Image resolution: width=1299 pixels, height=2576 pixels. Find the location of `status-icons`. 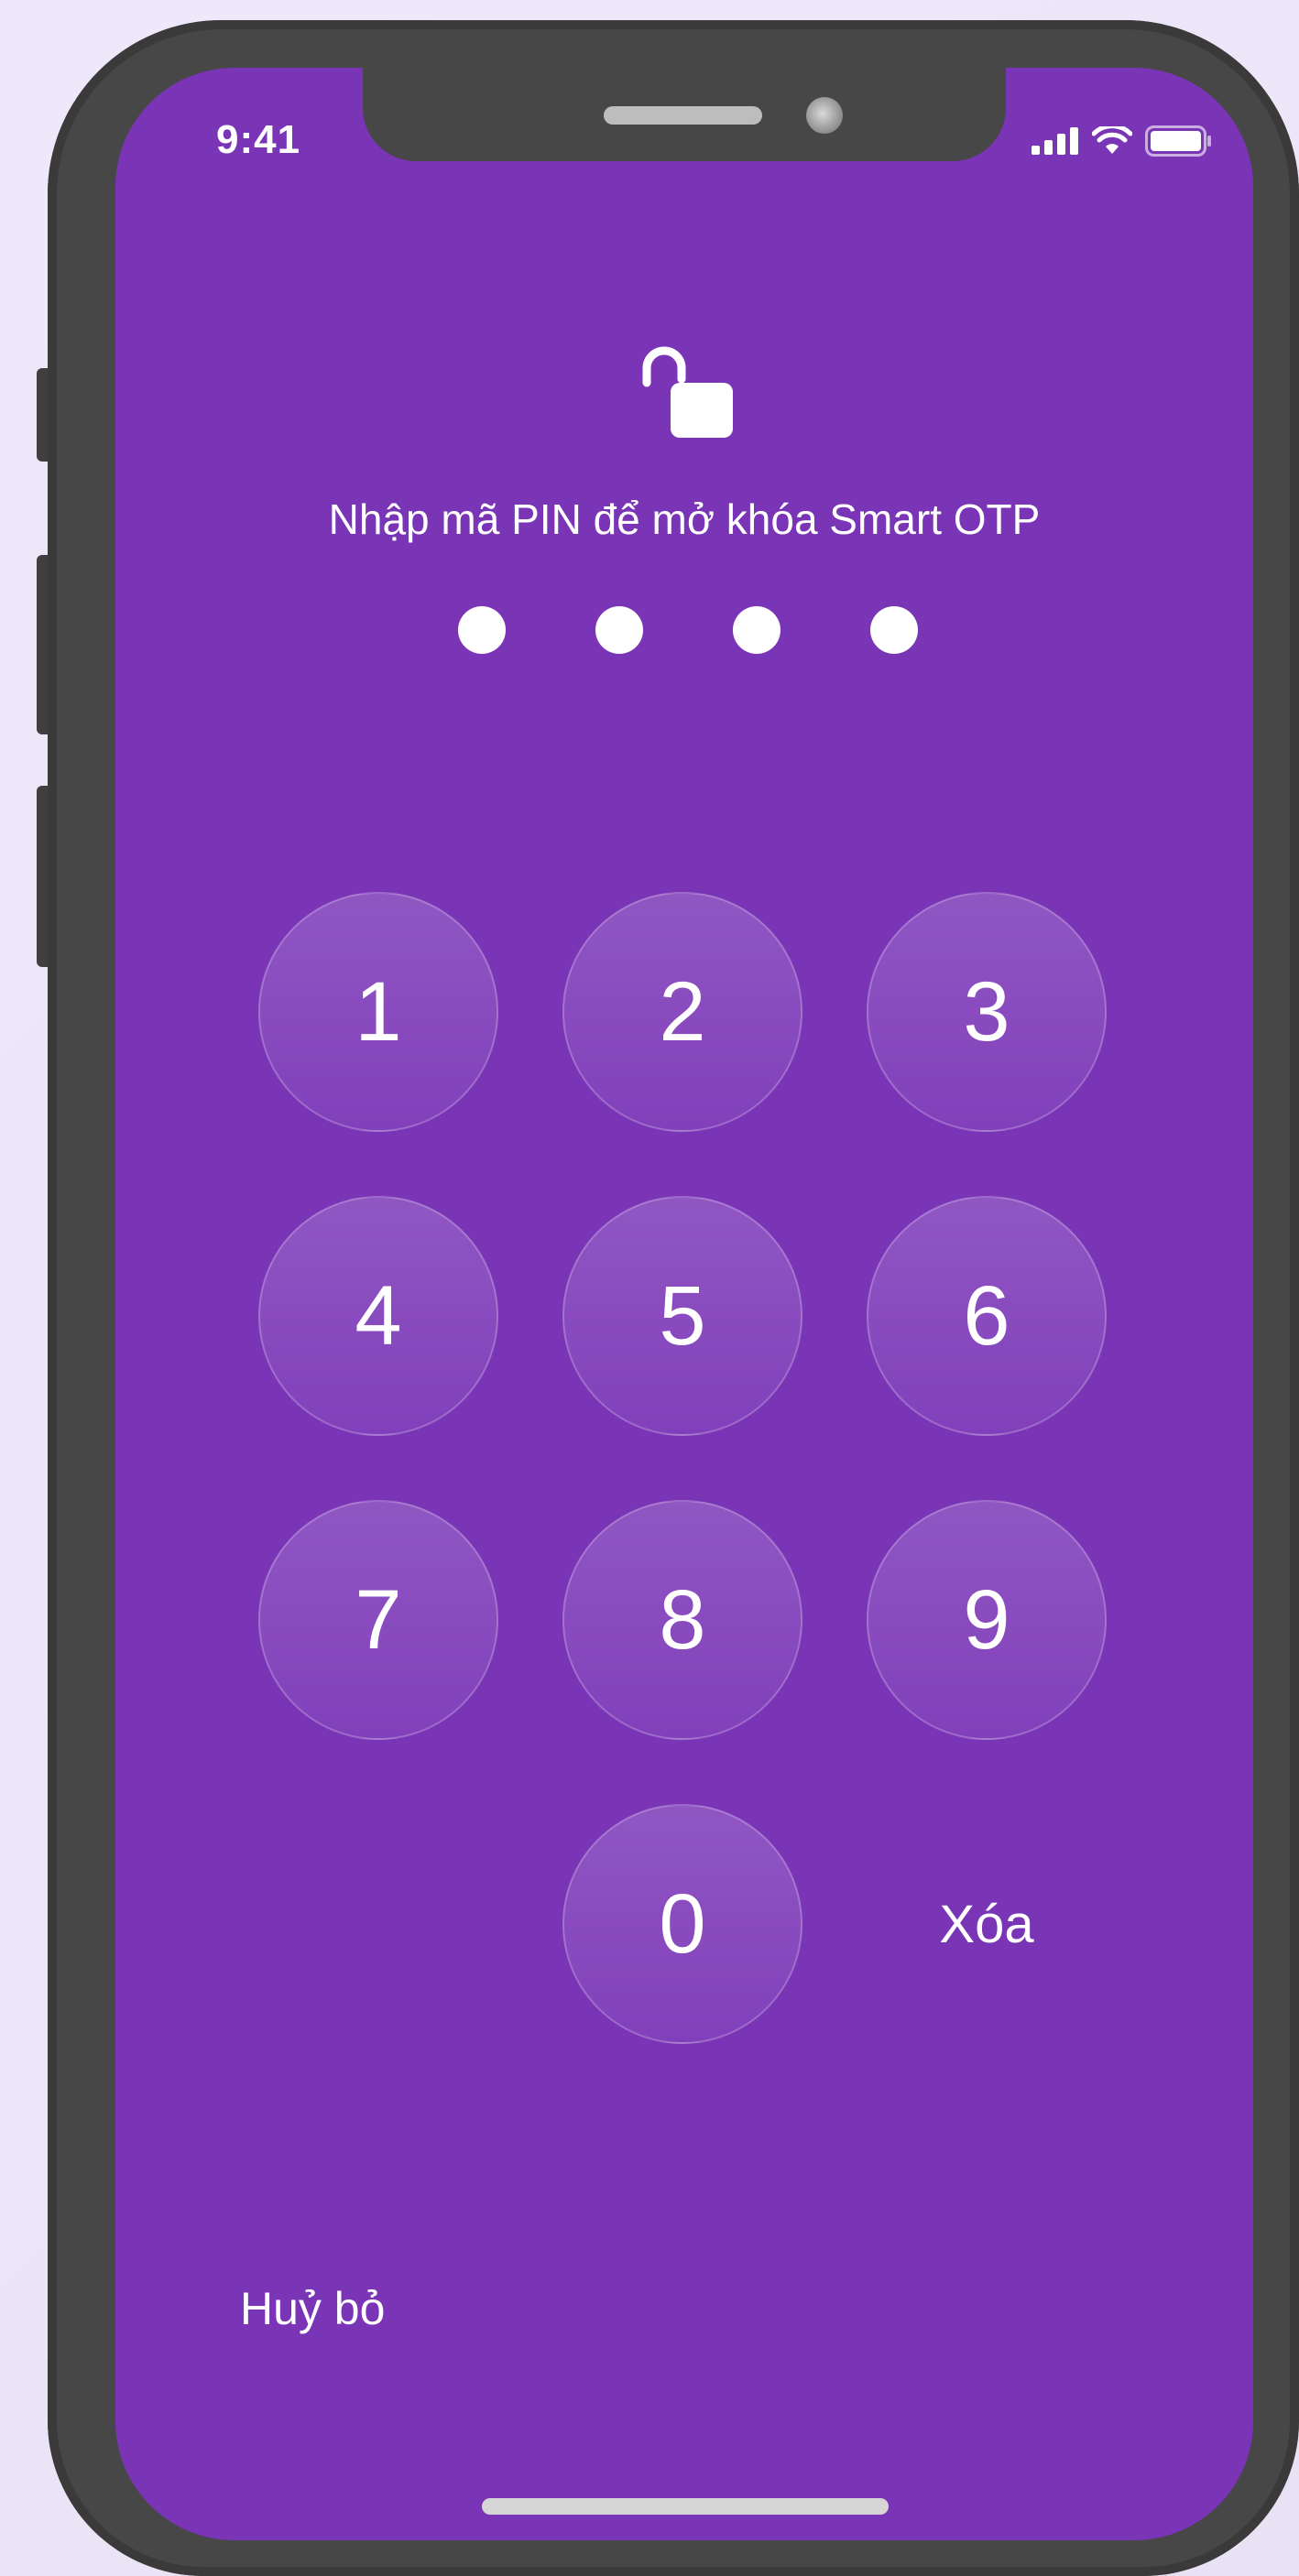

status-icons is located at coordinates (1123, 141).